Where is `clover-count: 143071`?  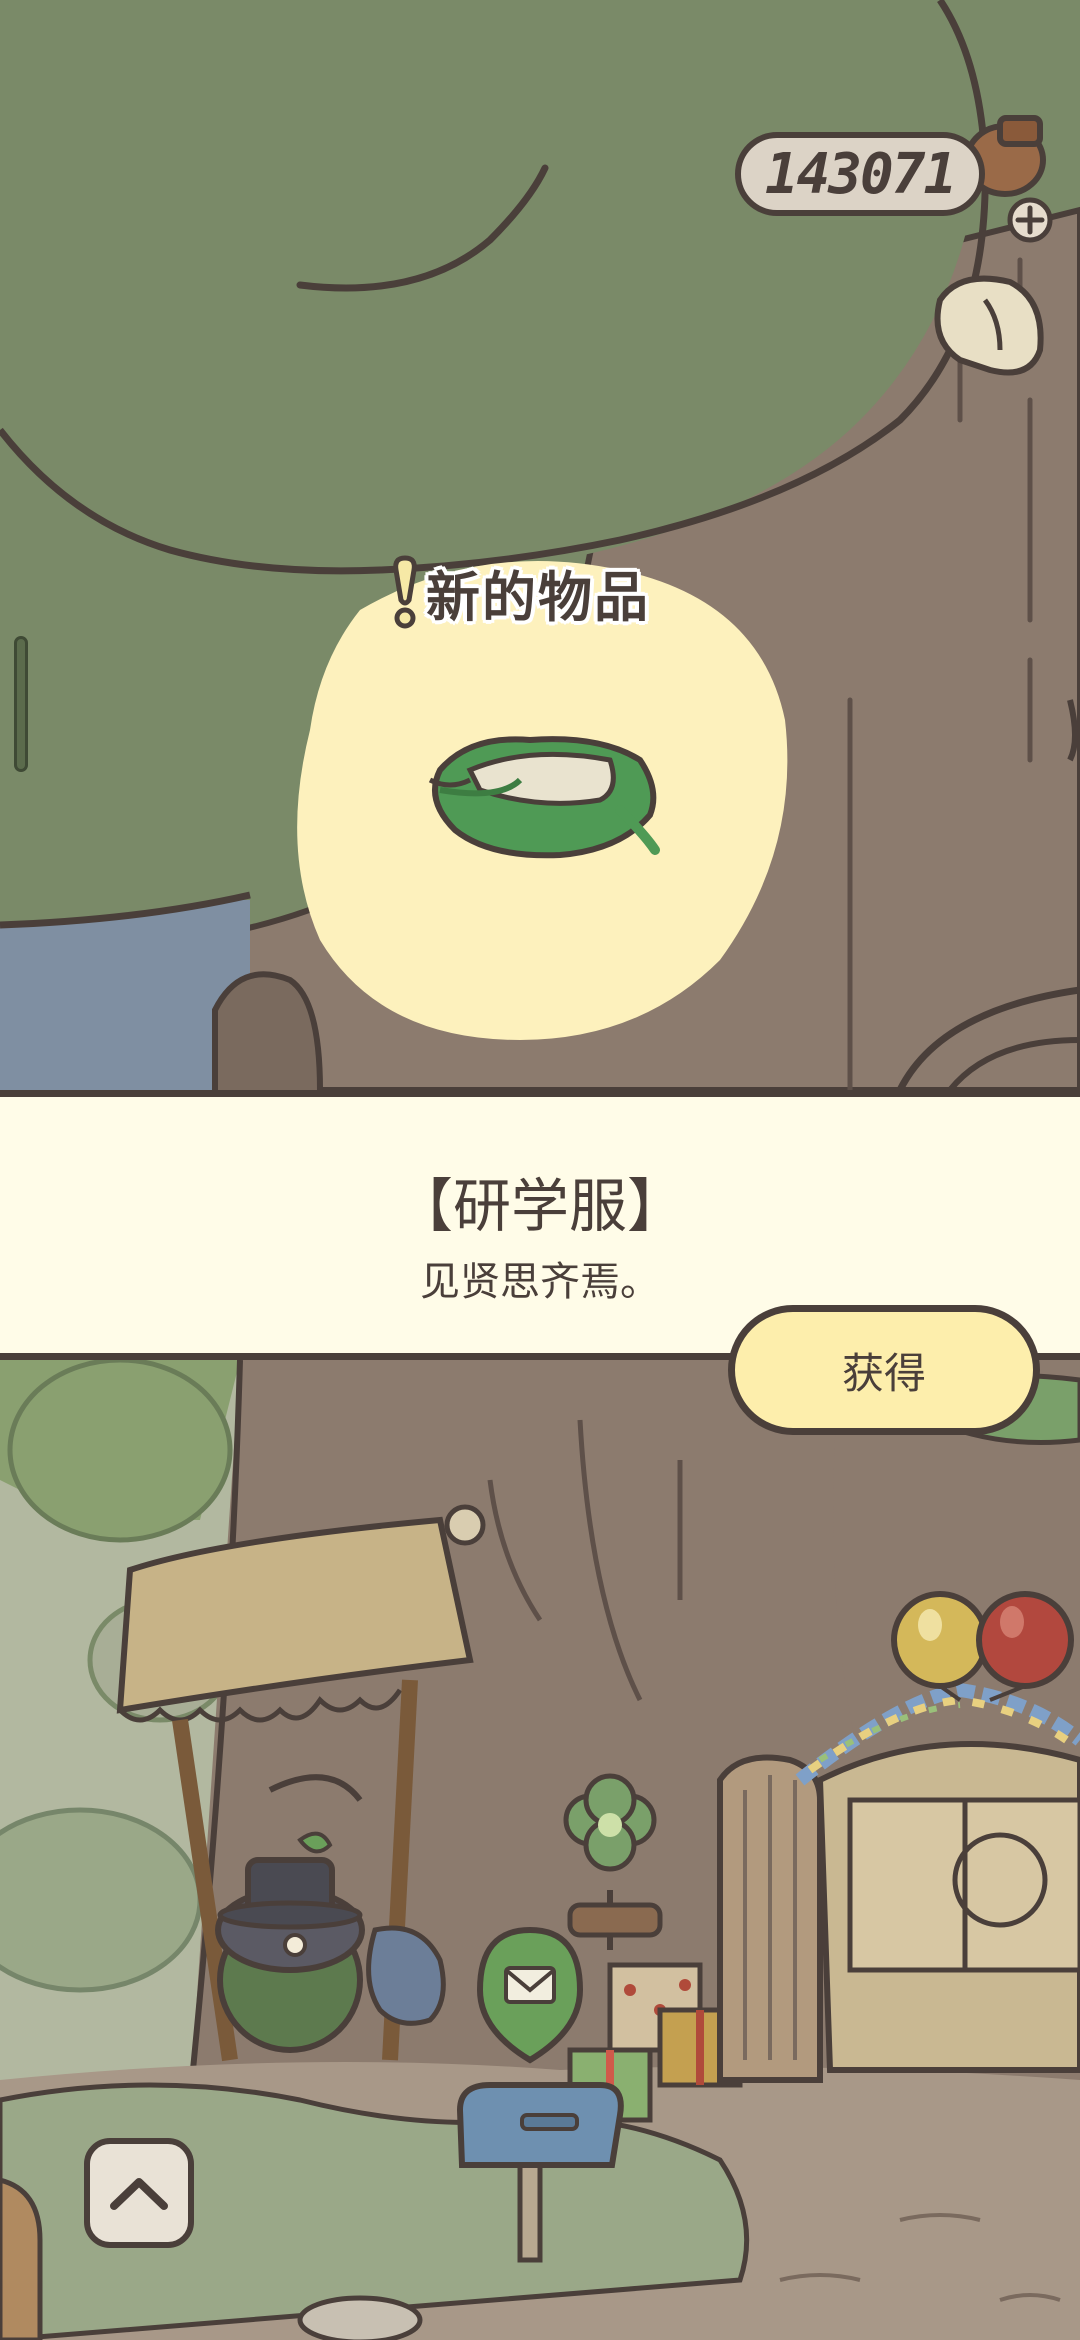 clover-count: 143071 is located at coordinates (860, 174).